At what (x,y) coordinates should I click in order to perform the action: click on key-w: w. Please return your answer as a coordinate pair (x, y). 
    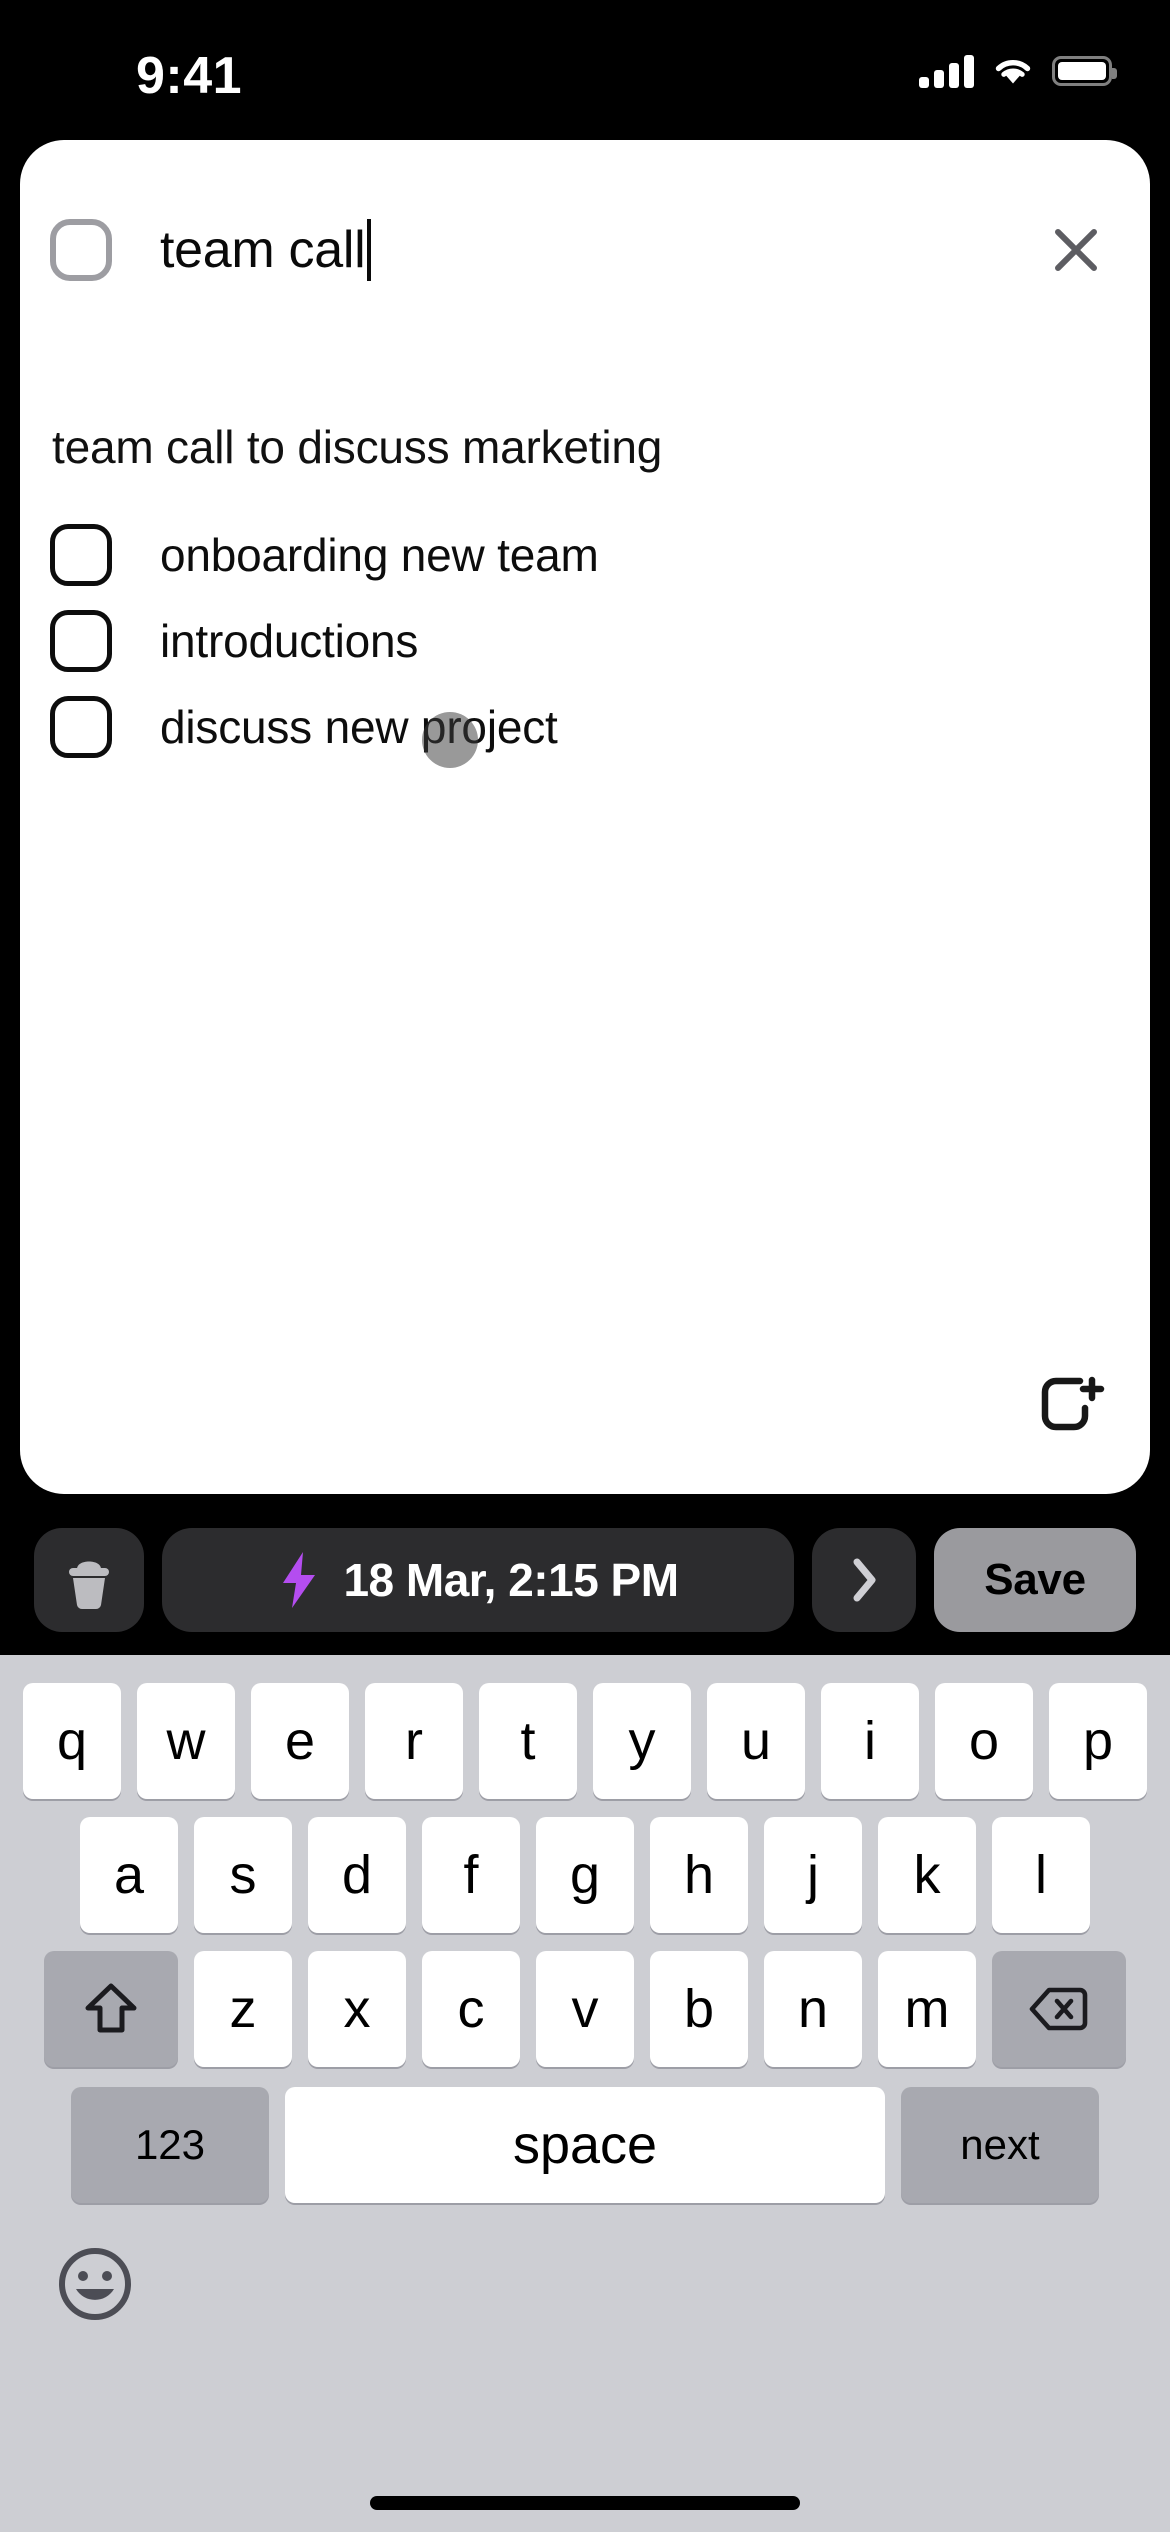
    Looking at the image, I should click on (186, 1741).